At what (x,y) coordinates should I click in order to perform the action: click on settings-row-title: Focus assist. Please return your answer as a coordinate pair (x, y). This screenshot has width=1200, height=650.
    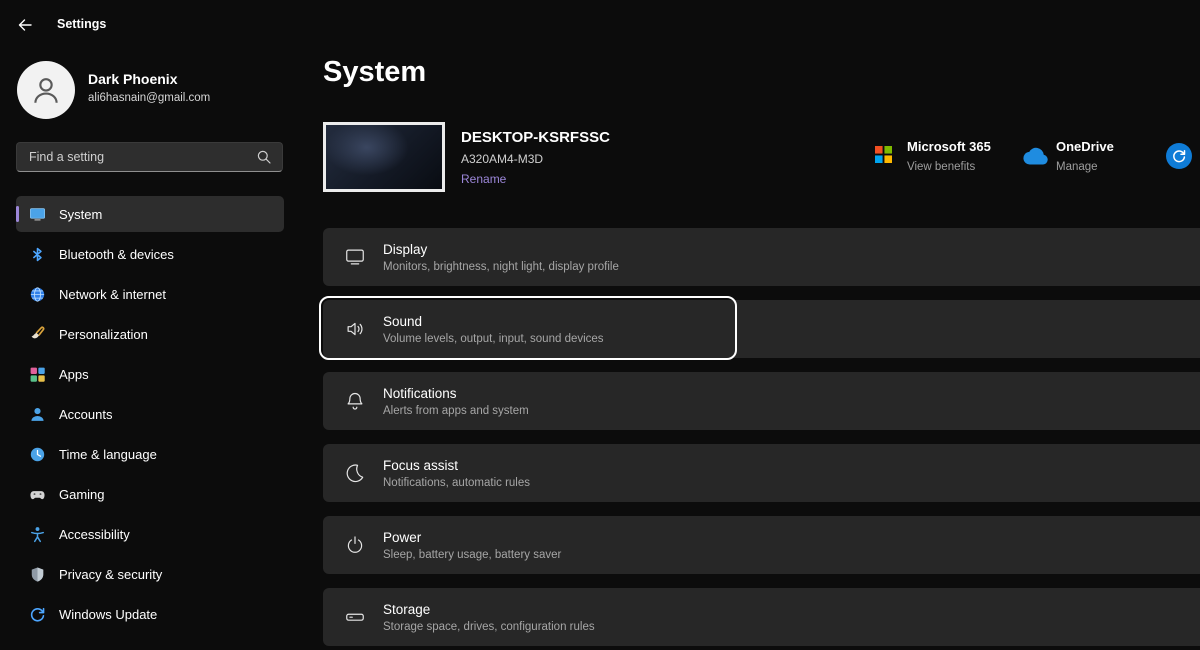
    Looking at the image, I should click on (421, 465).